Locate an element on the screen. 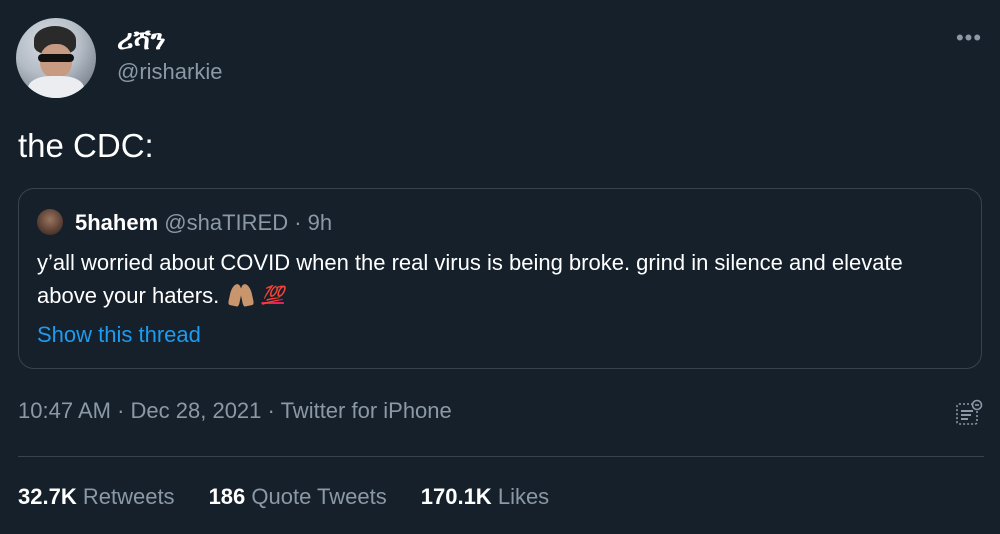 The height and width of the screenshot is (534, 1000). tweet-text: the CDC: is located at coordinates (86, 145).